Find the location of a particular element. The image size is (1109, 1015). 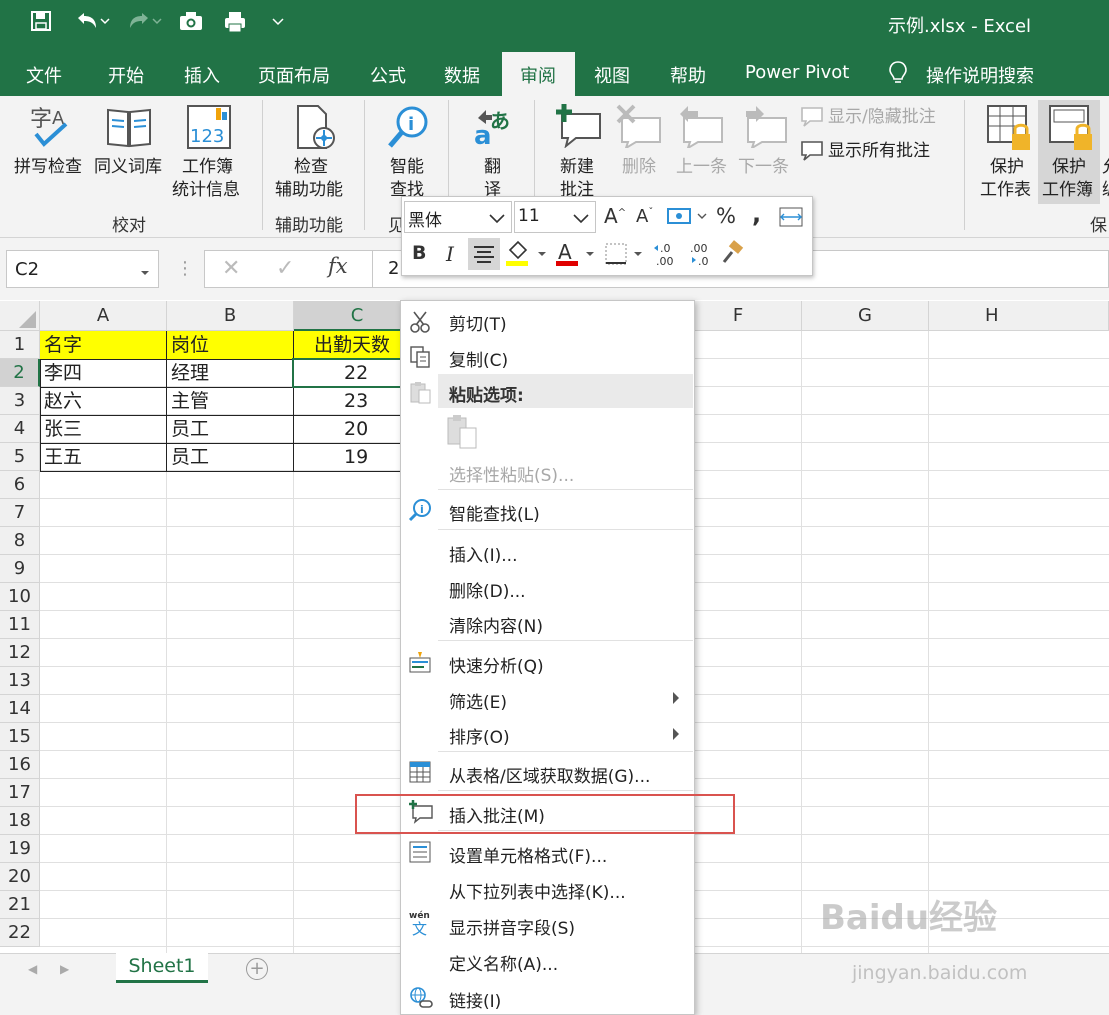

row-header: 22 is located at coordinates (20, 933).